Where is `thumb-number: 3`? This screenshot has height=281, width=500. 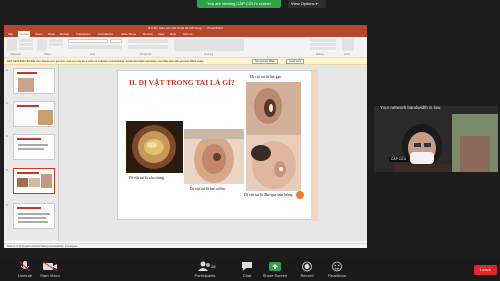 thumb-number: 3 is located at coordinates (7, 103).